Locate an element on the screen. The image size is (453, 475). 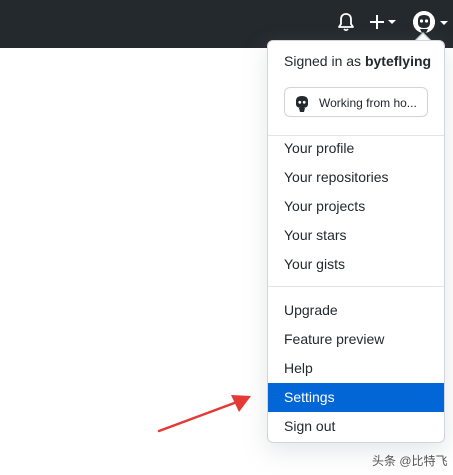
plus-icon is located at coordinates (383, 22).